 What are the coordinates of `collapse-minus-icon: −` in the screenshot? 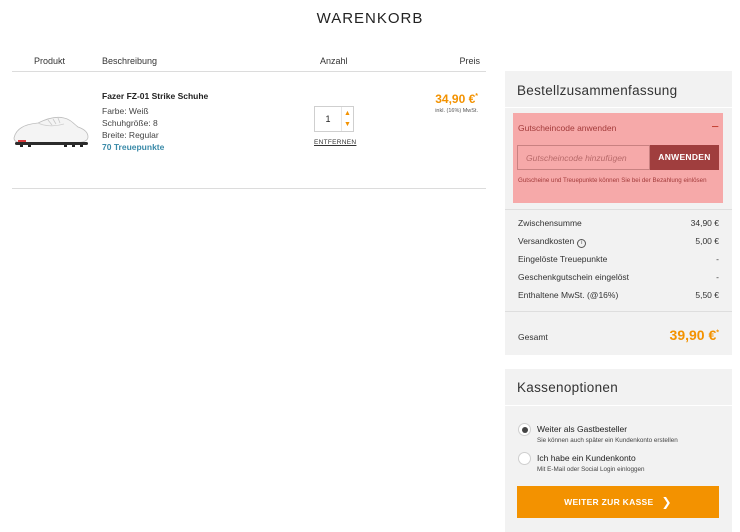 It's located at (715, 126).